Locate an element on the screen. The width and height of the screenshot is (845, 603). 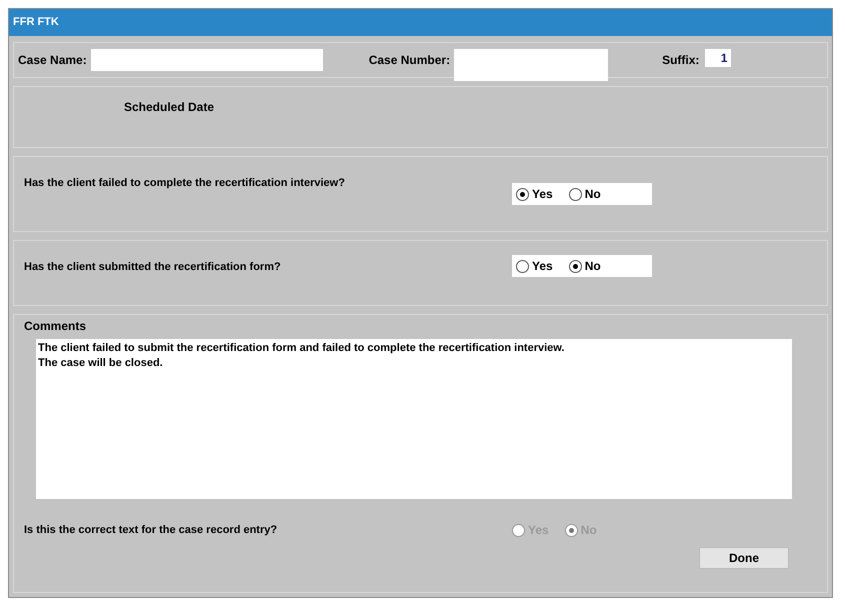
question-text: Is this the correct text for the case record entry? is located at coordinates (151, 530).